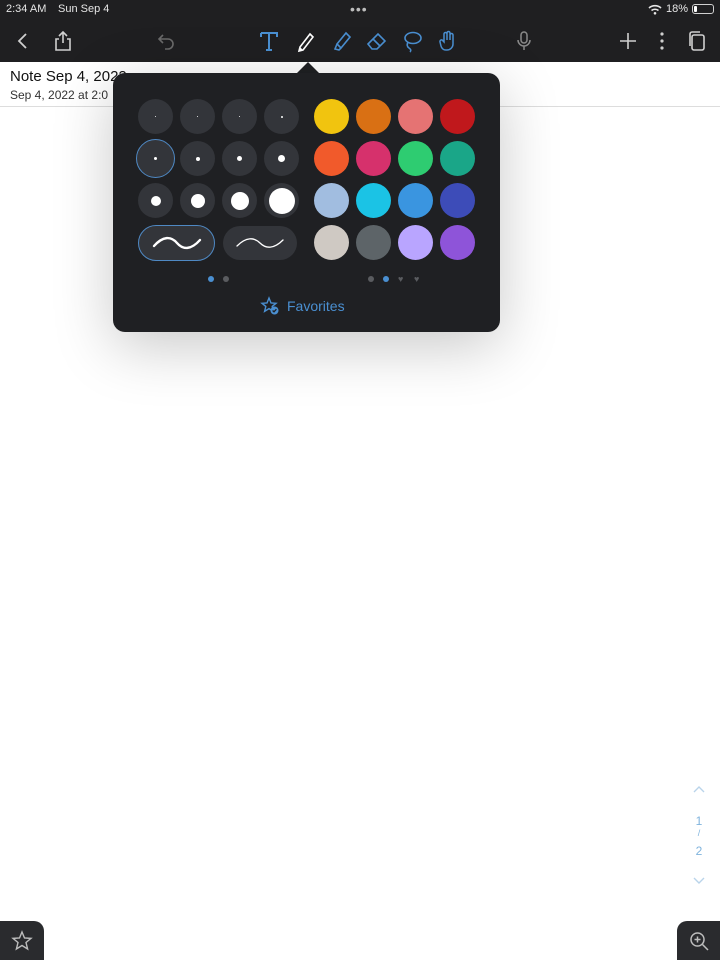  I want to click on back-button, so click(23, 41).